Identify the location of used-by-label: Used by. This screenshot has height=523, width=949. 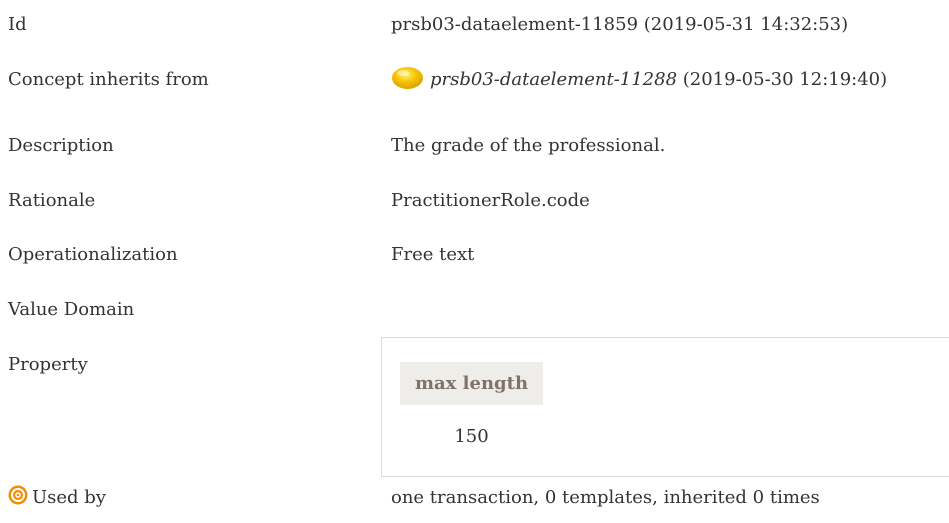
(69, 497).